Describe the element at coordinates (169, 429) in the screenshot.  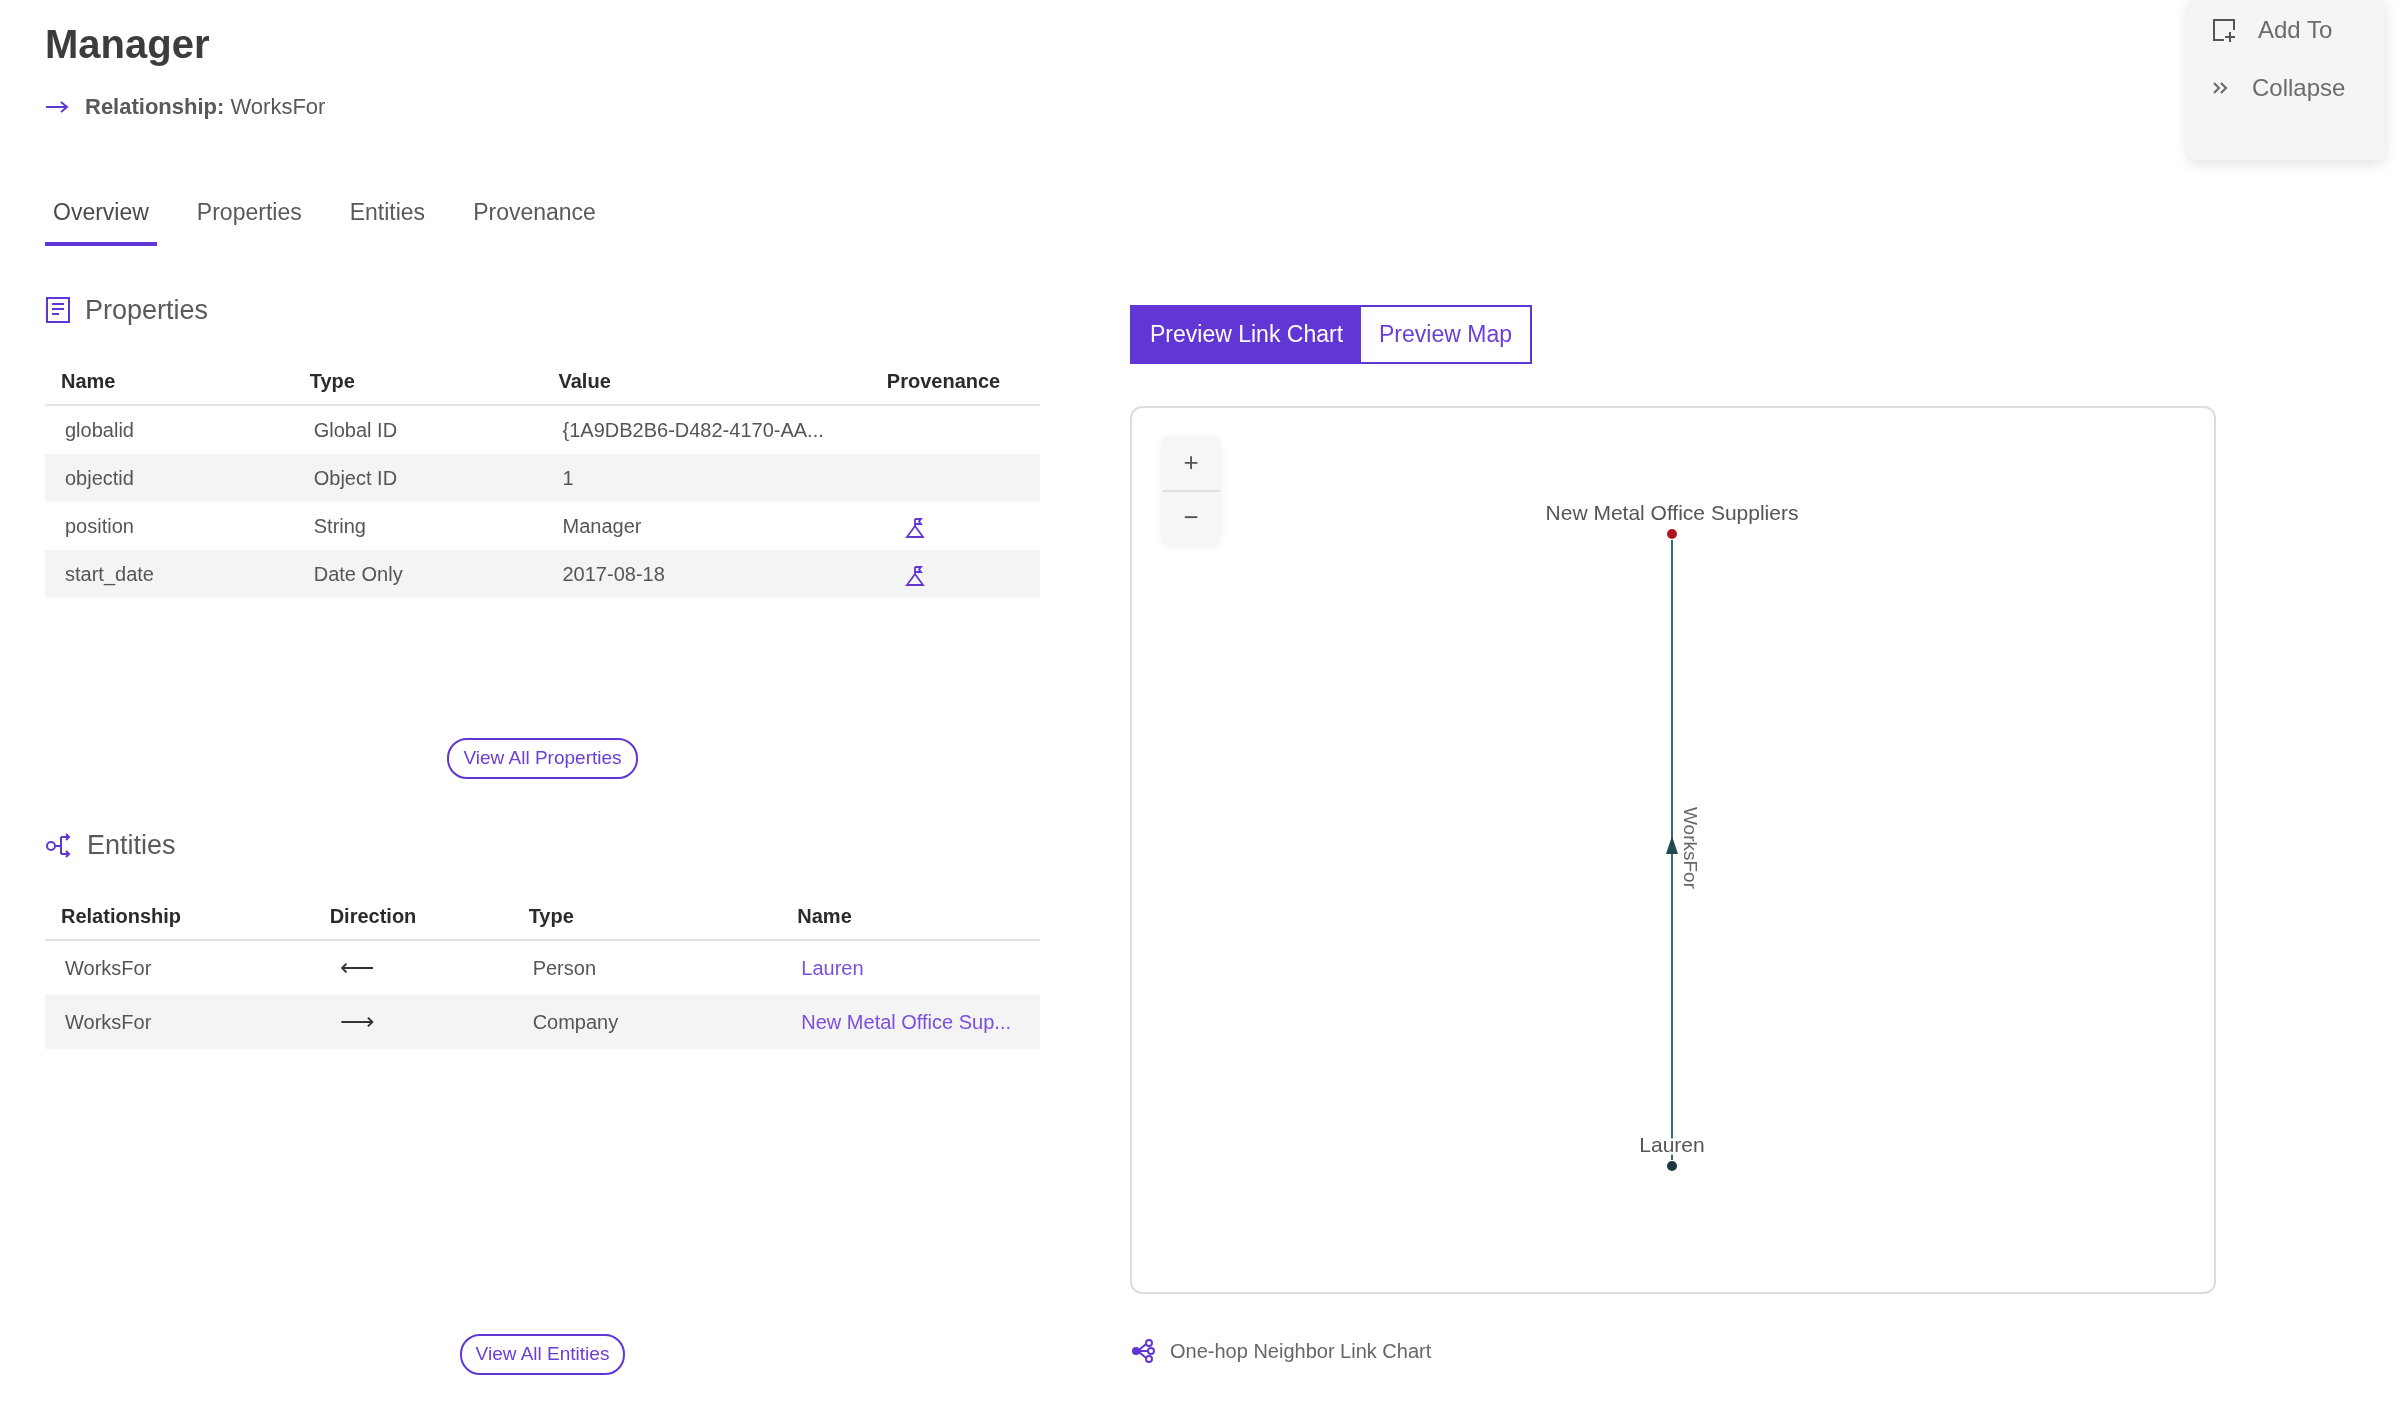
I see `table-cell: globalid` at that location.